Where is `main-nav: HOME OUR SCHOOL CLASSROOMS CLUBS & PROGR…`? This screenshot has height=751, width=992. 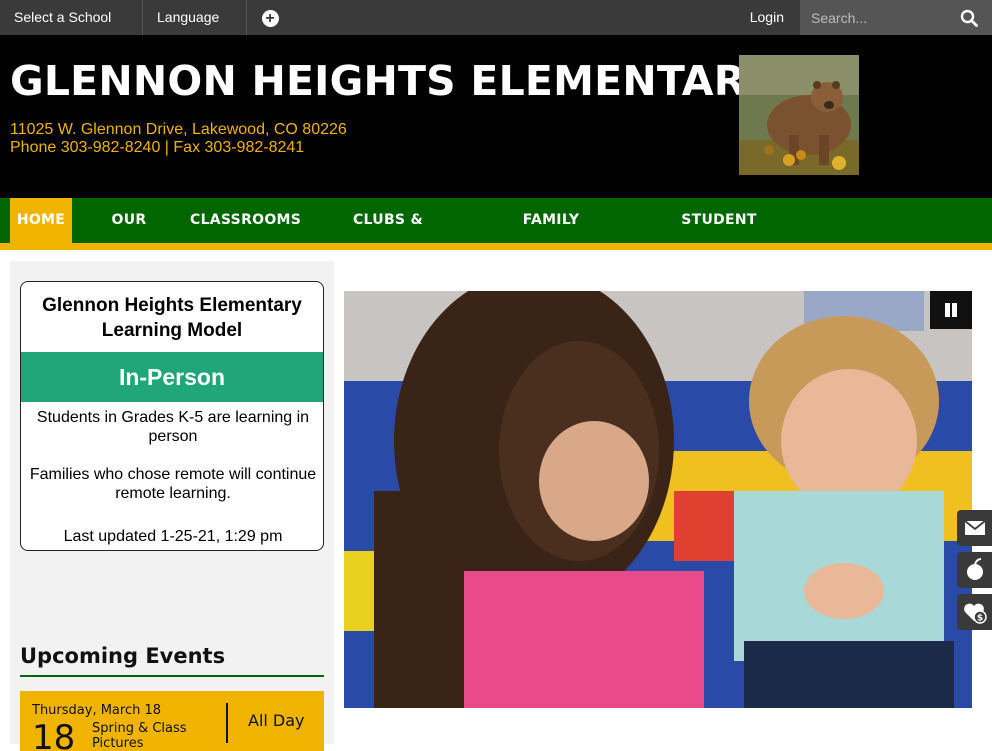 main-nav: HOME OUR SCHOOL CLASSROOMS CLUBS & PROGR… is located at coordinates (496, 235).